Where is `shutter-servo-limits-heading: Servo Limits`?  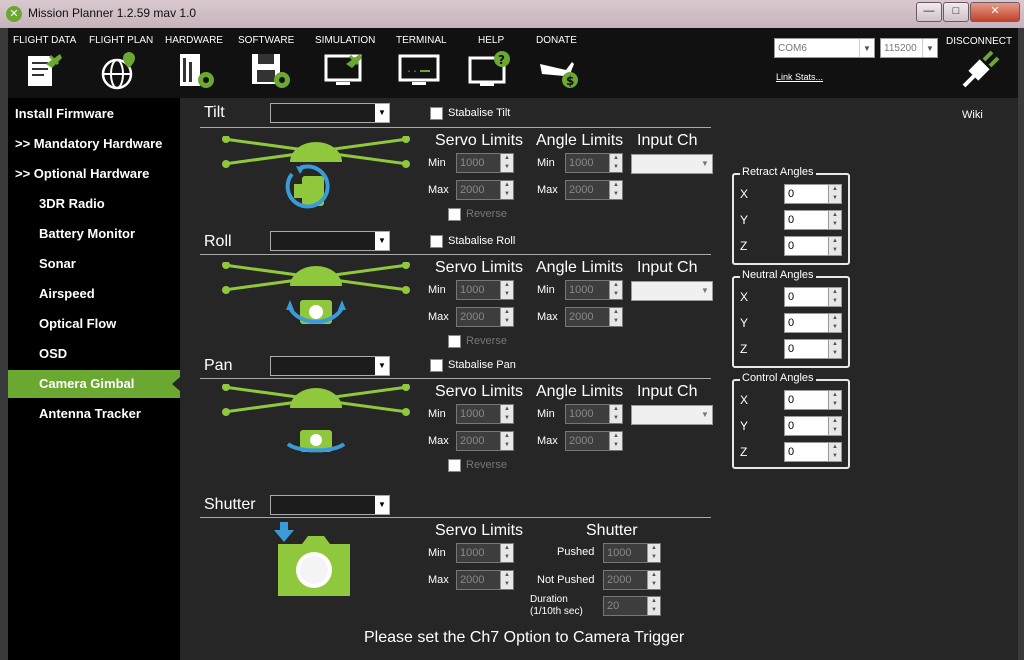 shutter-servo-limits-heading: Servo Limits is located at coordinates (479, 530).